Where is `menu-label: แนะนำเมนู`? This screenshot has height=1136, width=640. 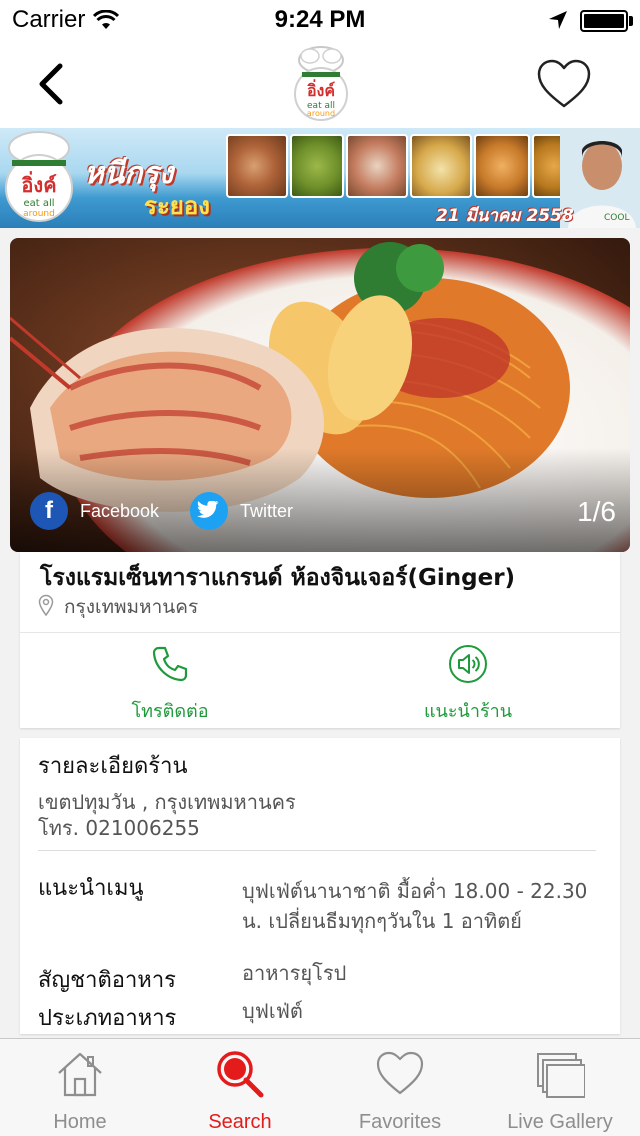 menu-label: แนะนำเมนู is located at coordinates (91, 888).